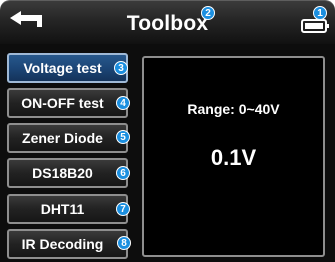  I want to click on on-off-test-button: ON-OFF test, so click(67, 103).